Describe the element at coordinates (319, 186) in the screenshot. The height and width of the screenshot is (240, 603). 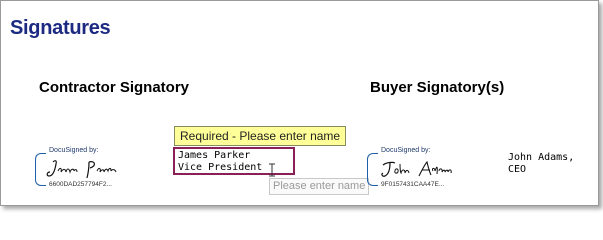
I see `placeholder-hint: Please enter name` at that location.